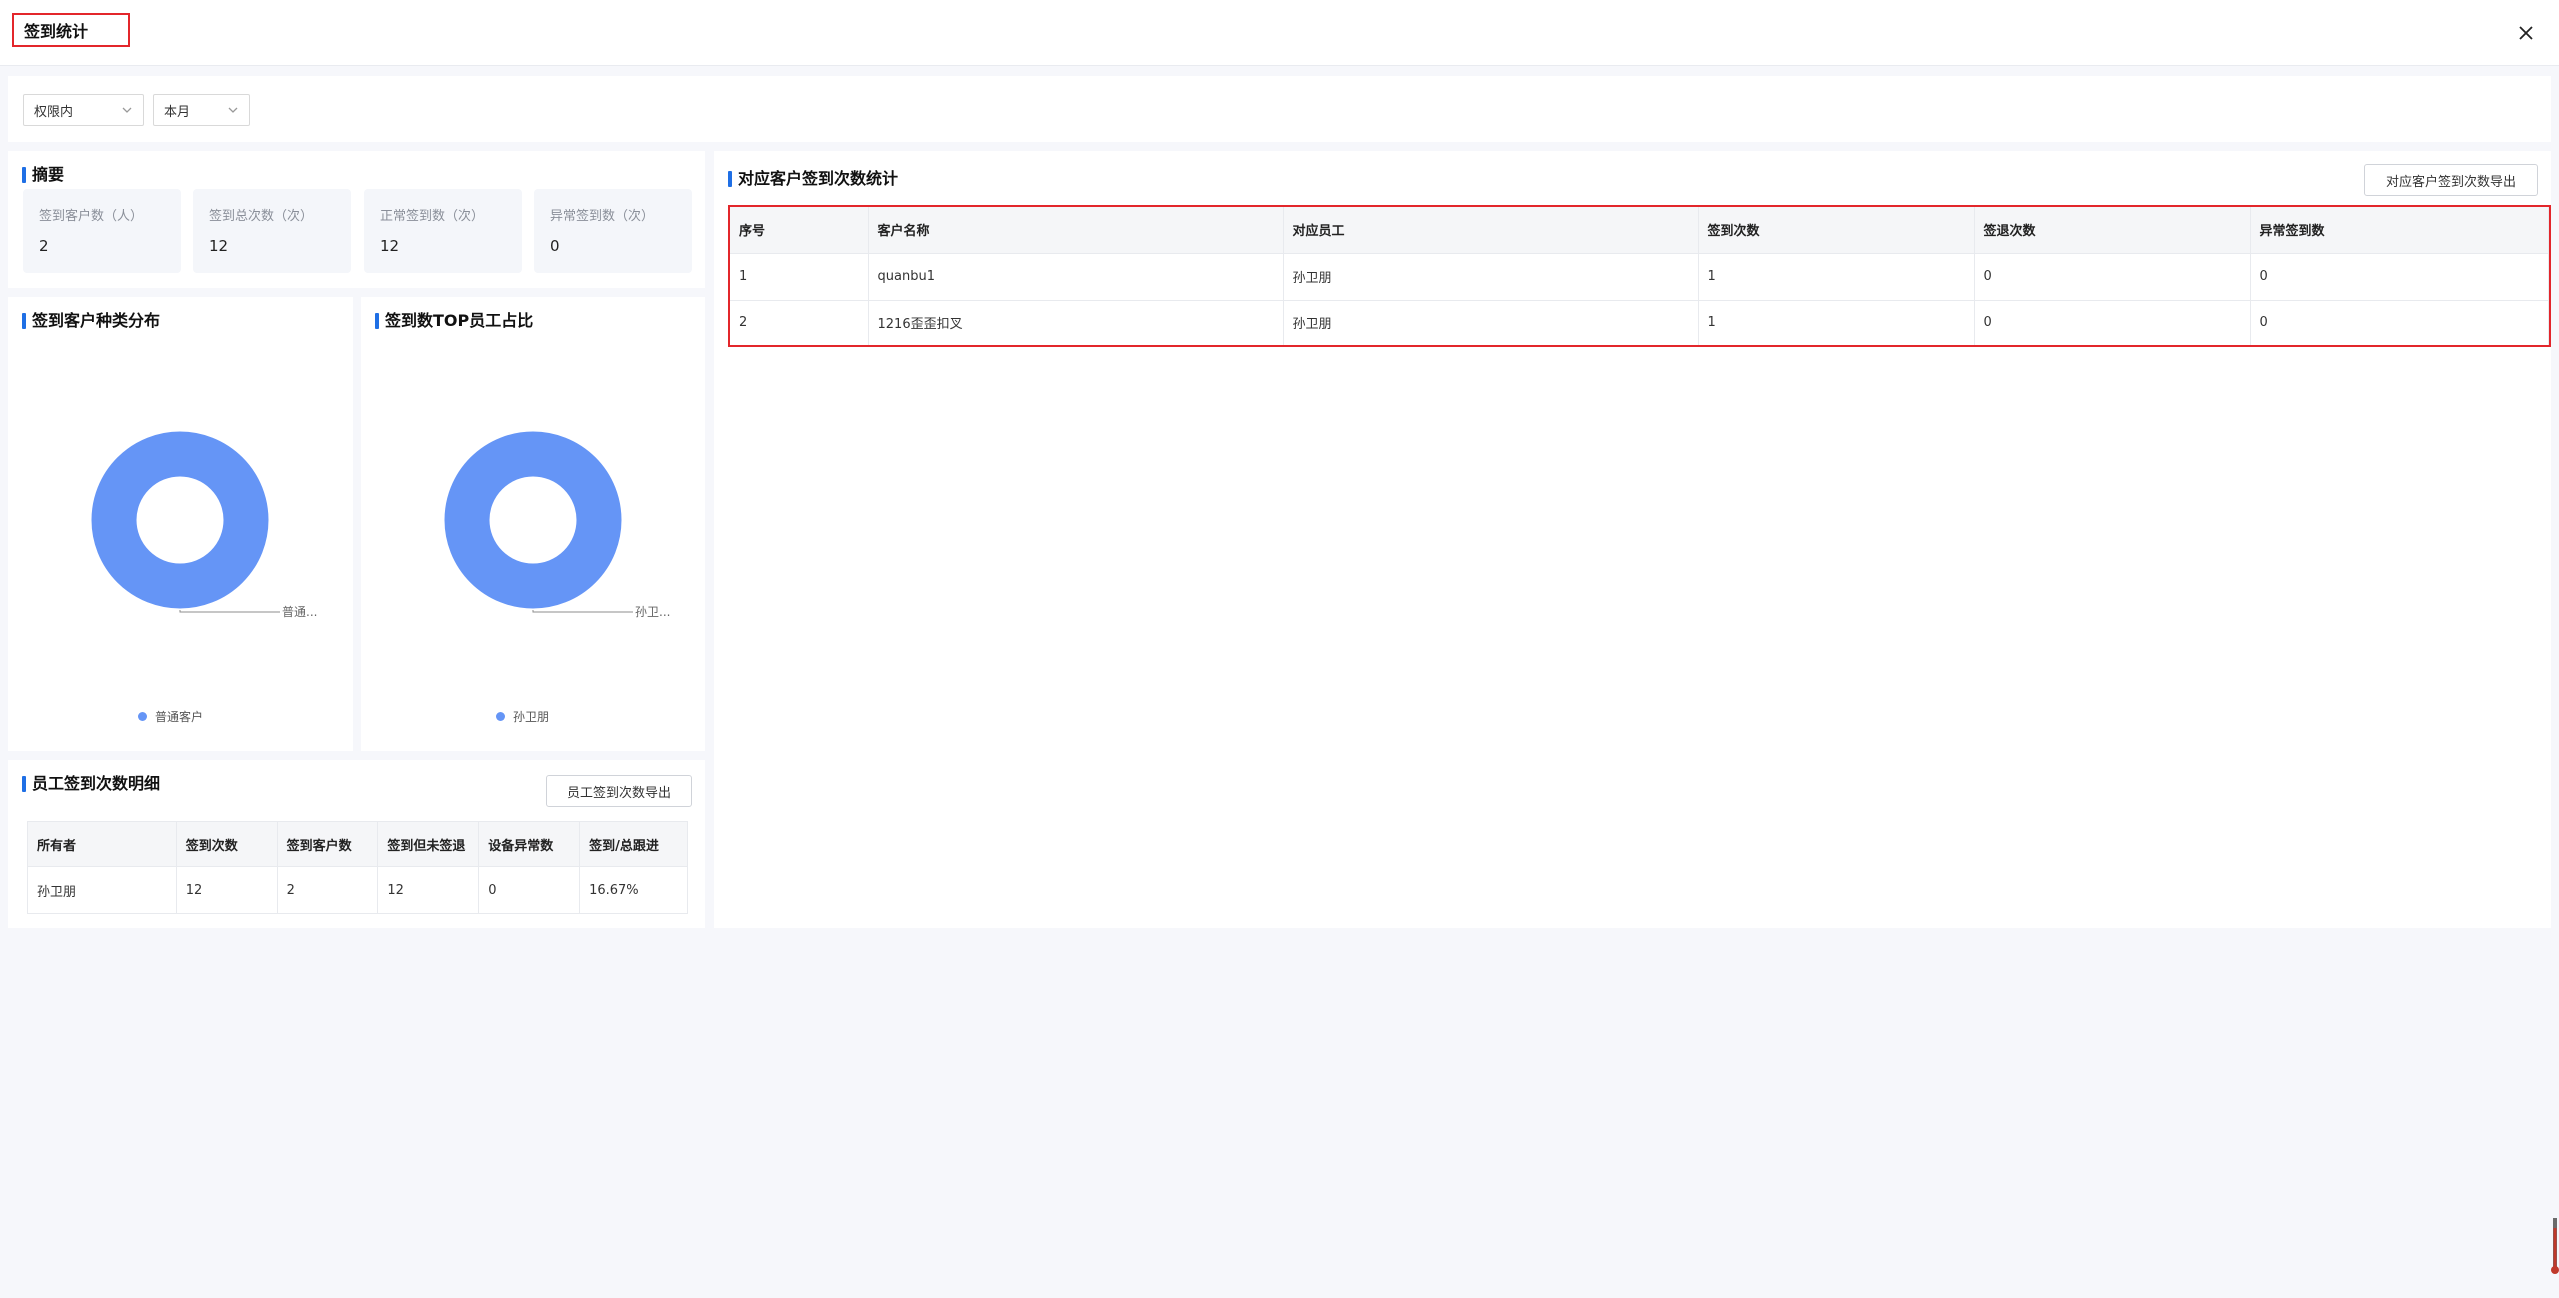 The width and height of the screenshot is (2559, 1298). Describe the element at coordinates (443, 231) in the screenshot. I see `kpi-normal-checkins: 正常签到数（次） 12` at that location.